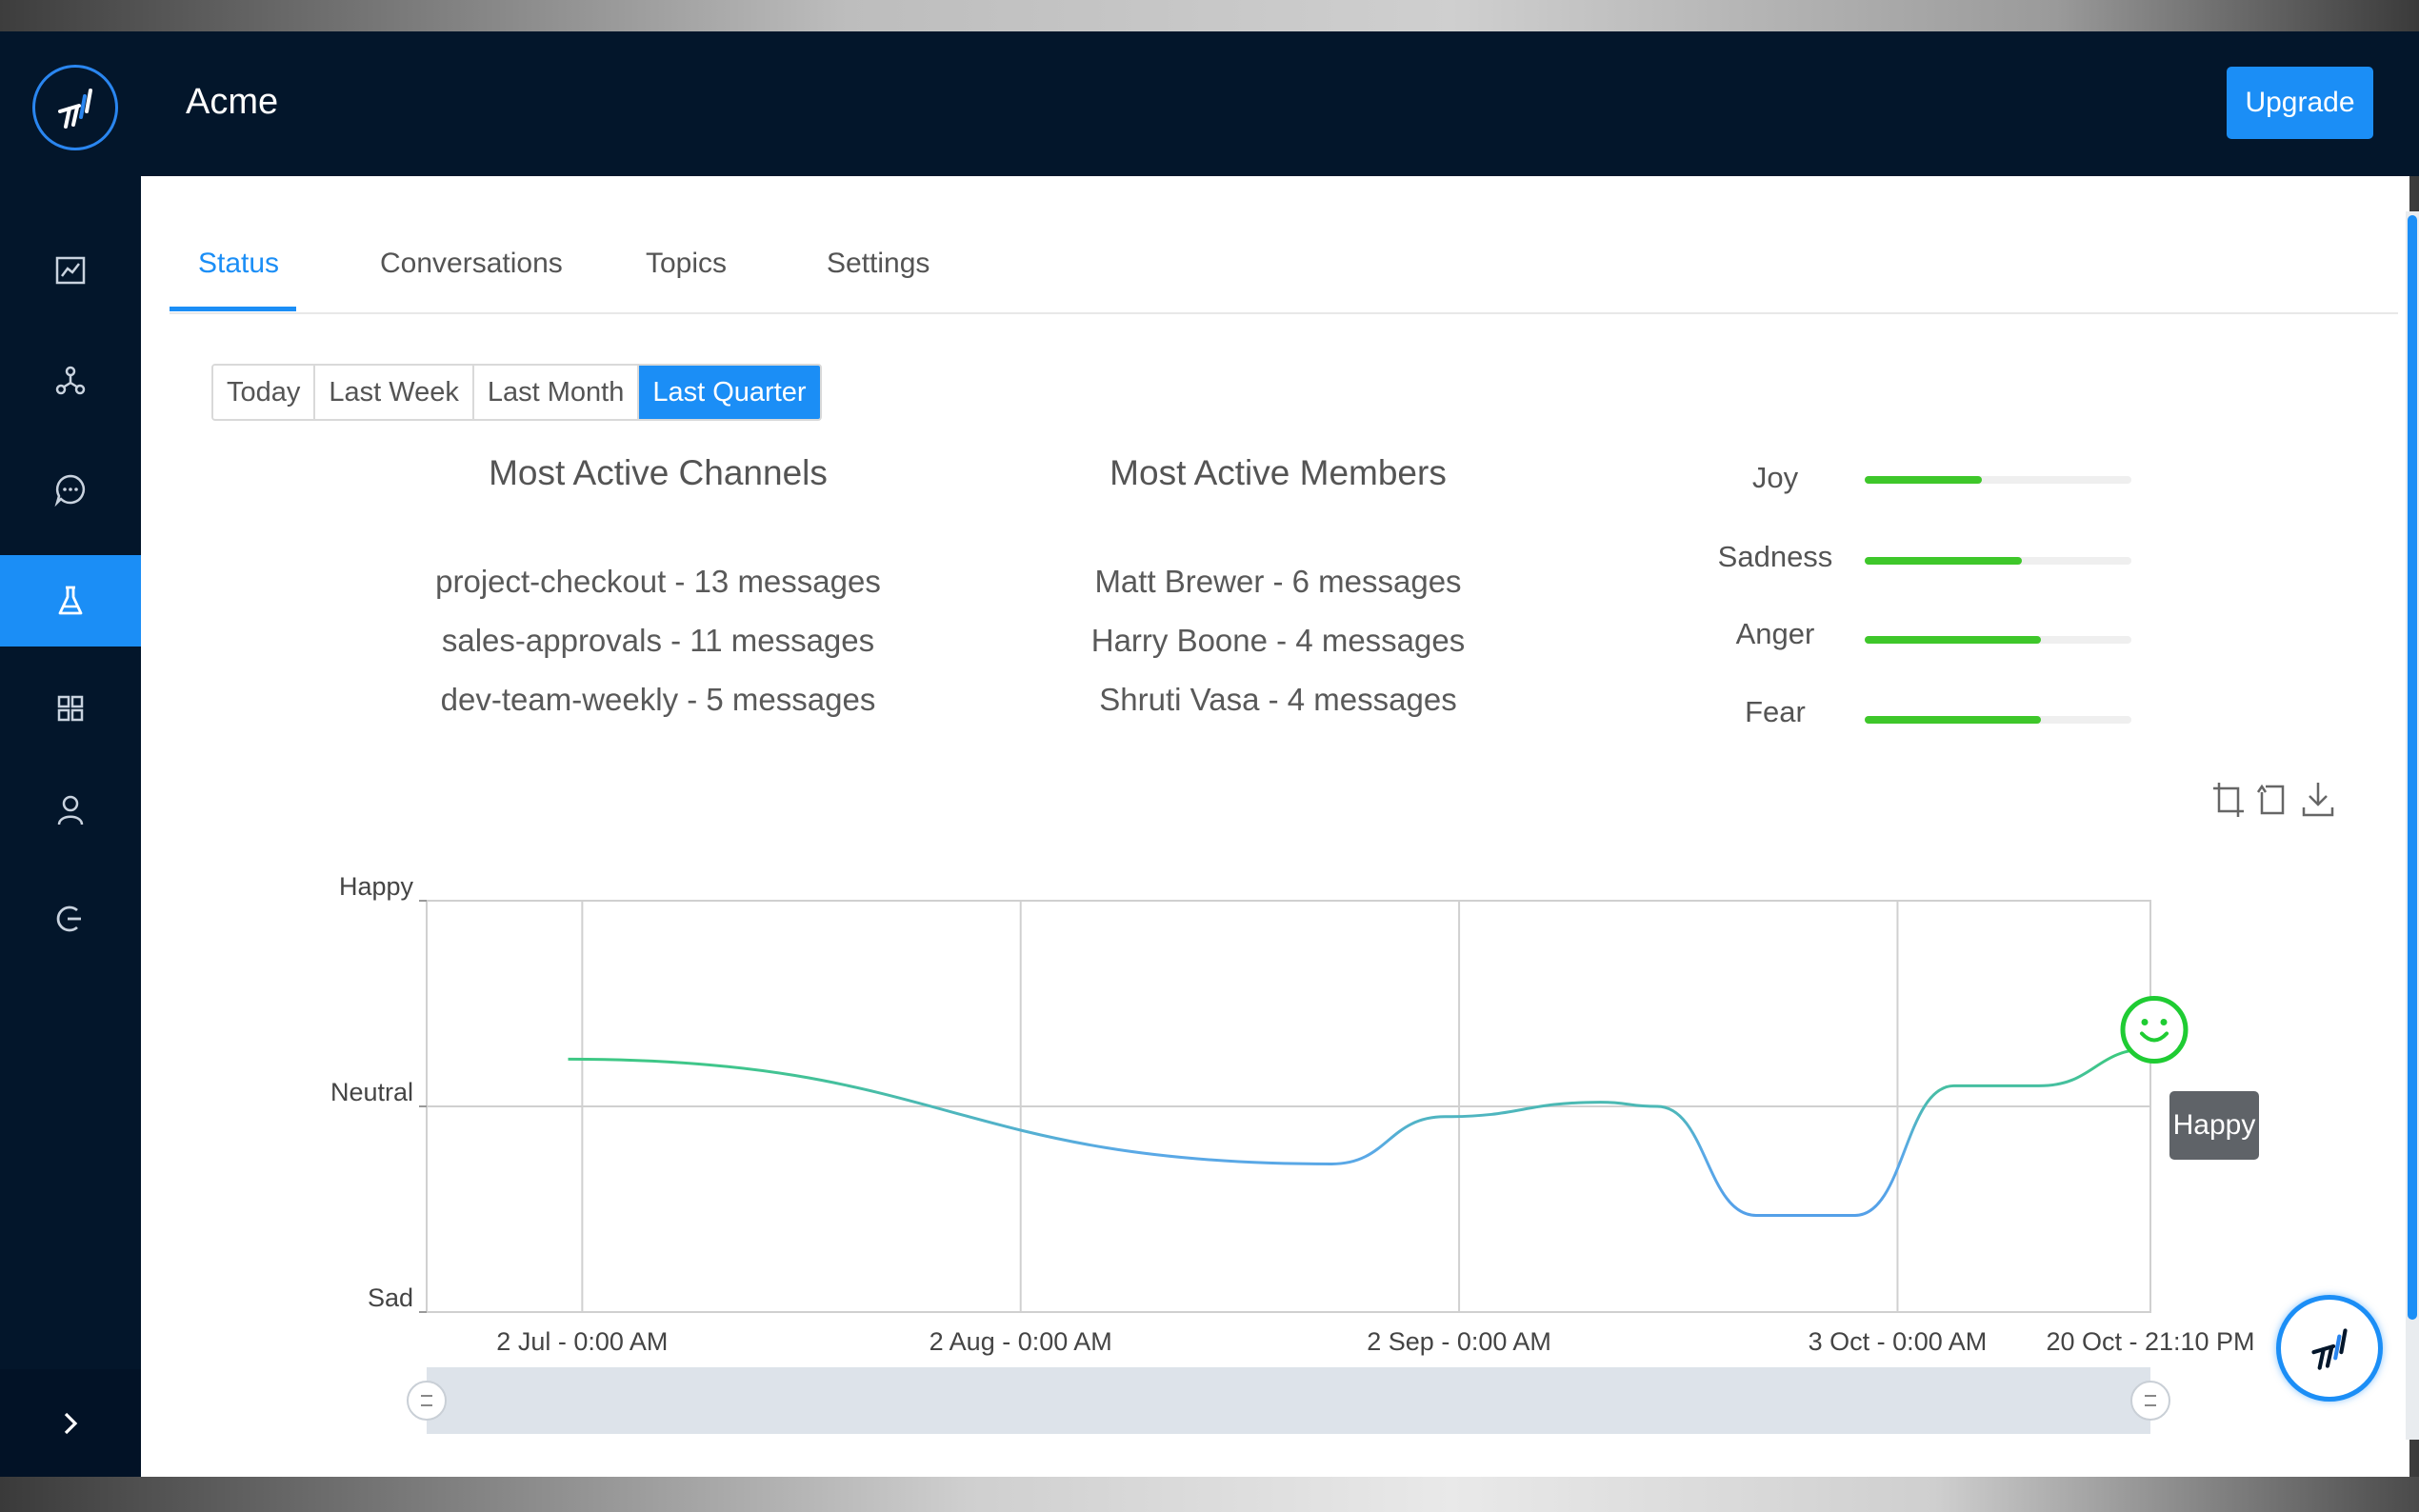  What do you see at coordinates (658, 581) in the screenshot?
I see `channel-item: project-checkout - 13 messages` at bounding box center [658, 581].